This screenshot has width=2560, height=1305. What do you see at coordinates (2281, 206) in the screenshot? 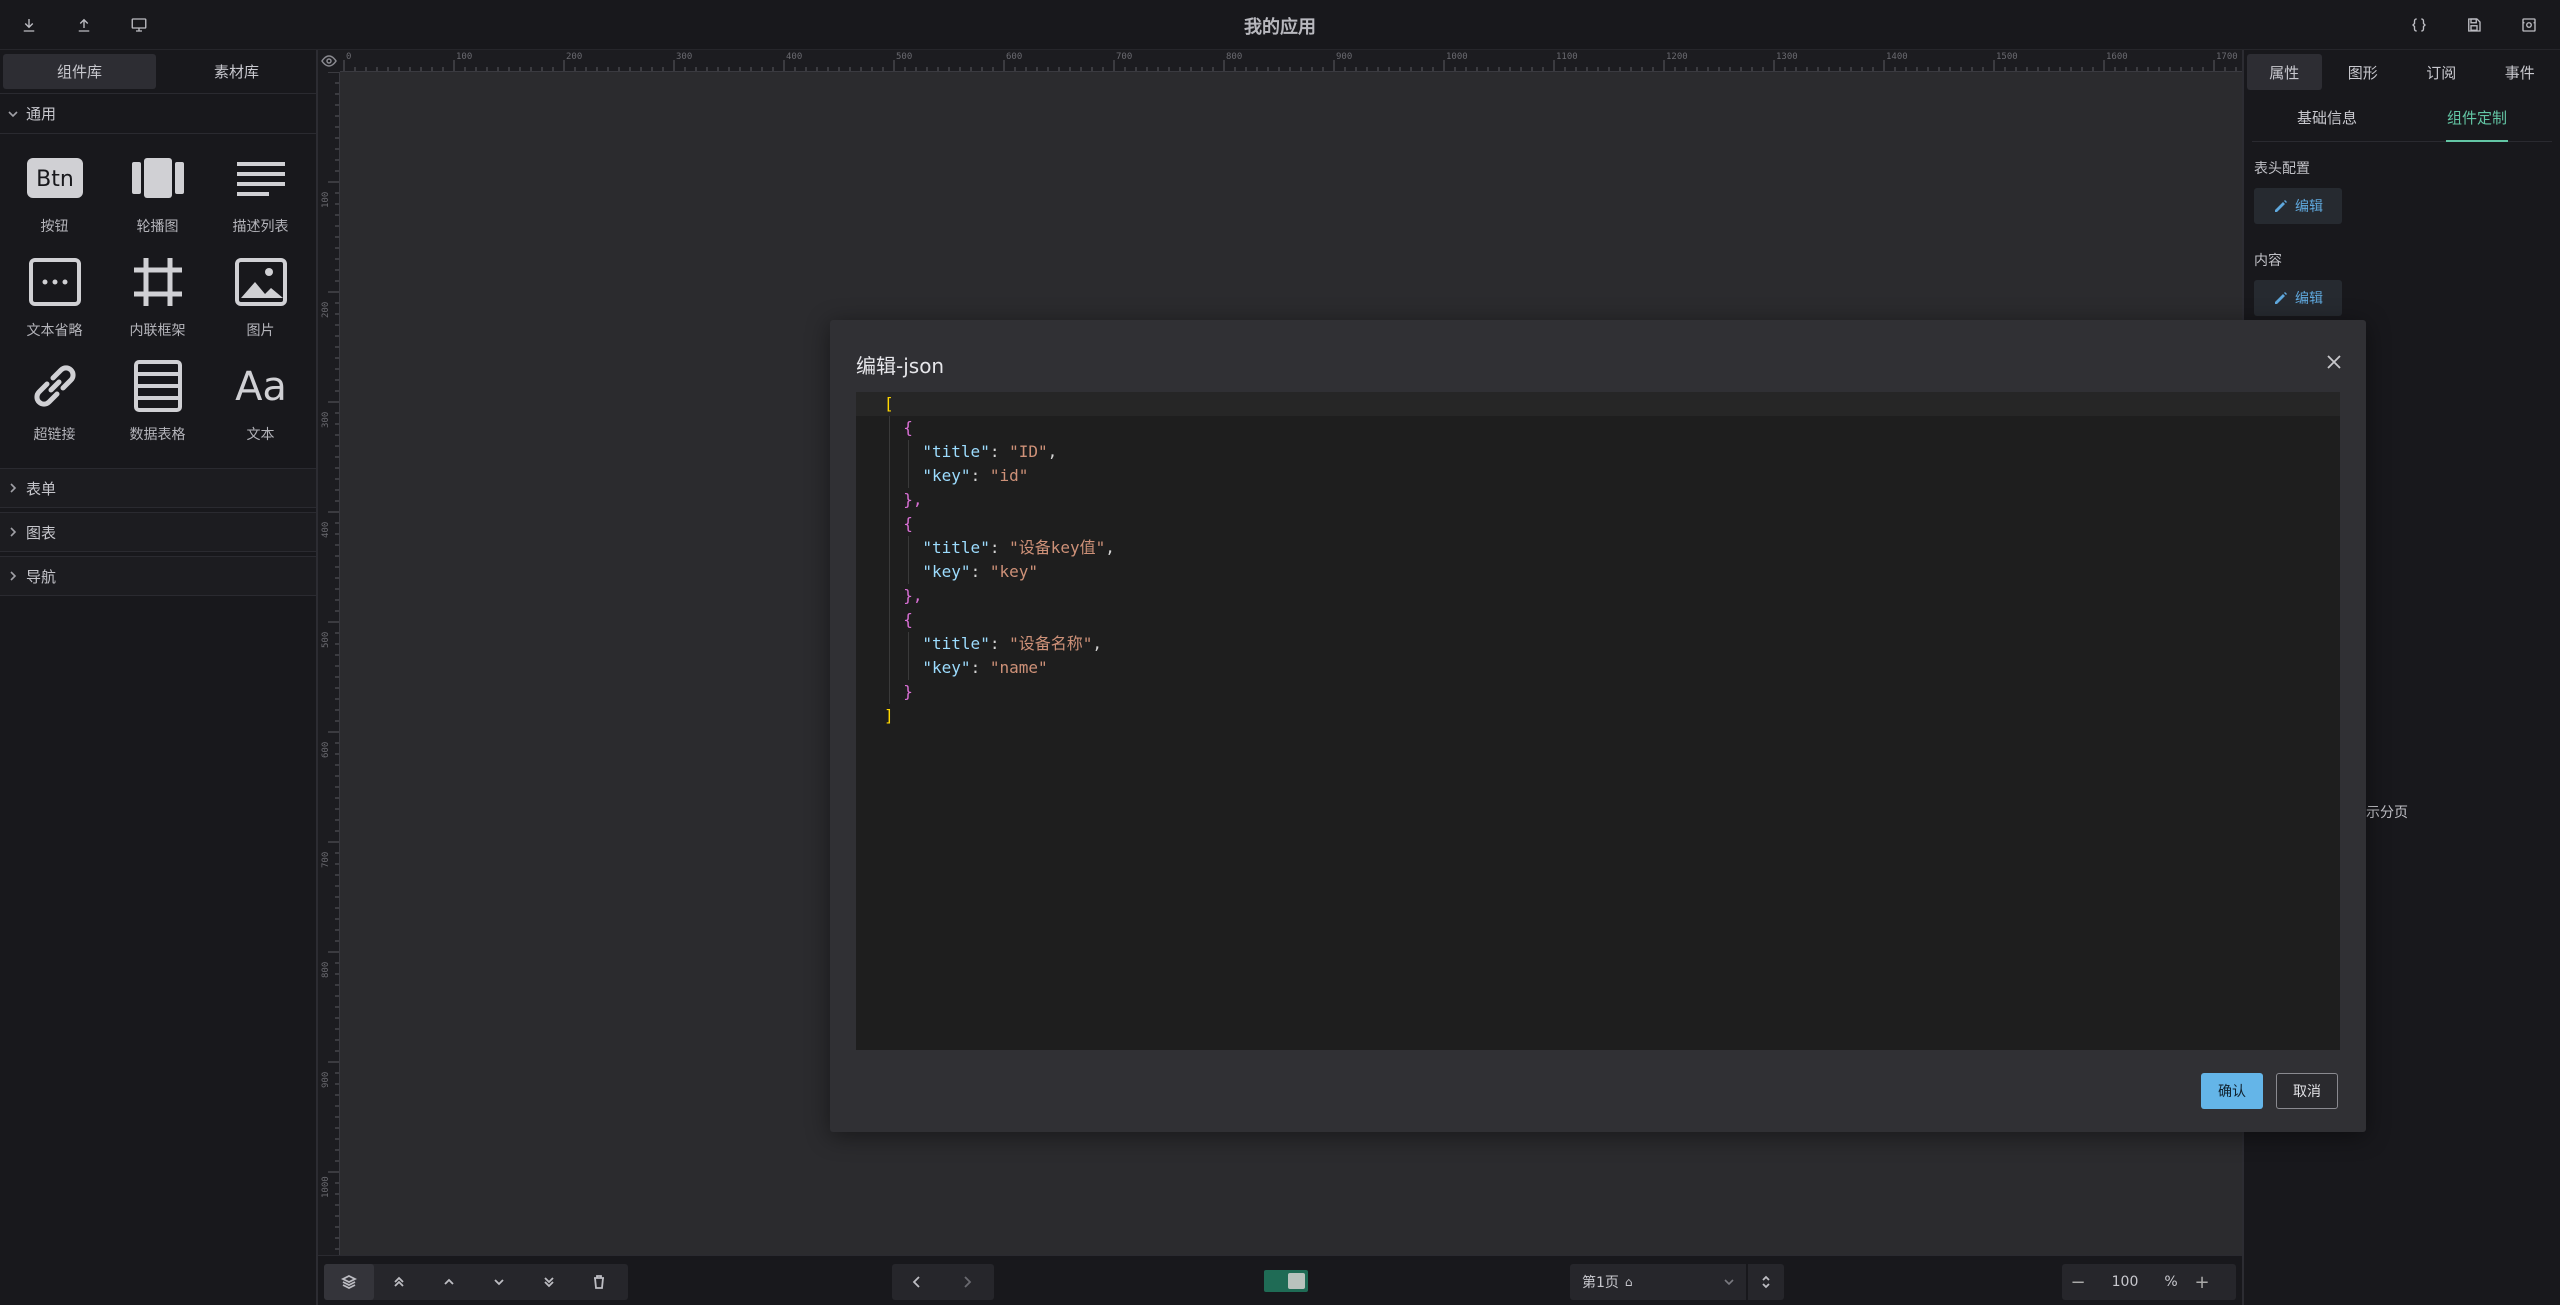
I see `pencil-icon` at bounding box center [2281, 206].